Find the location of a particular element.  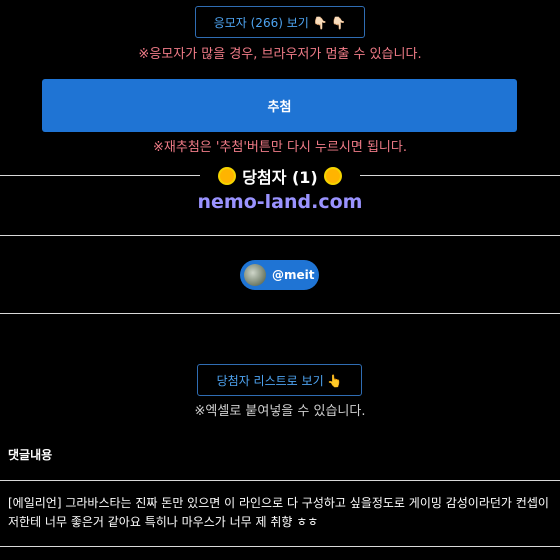

winners-heading: 당첨자 (1) is located at coordinates (280, 176).